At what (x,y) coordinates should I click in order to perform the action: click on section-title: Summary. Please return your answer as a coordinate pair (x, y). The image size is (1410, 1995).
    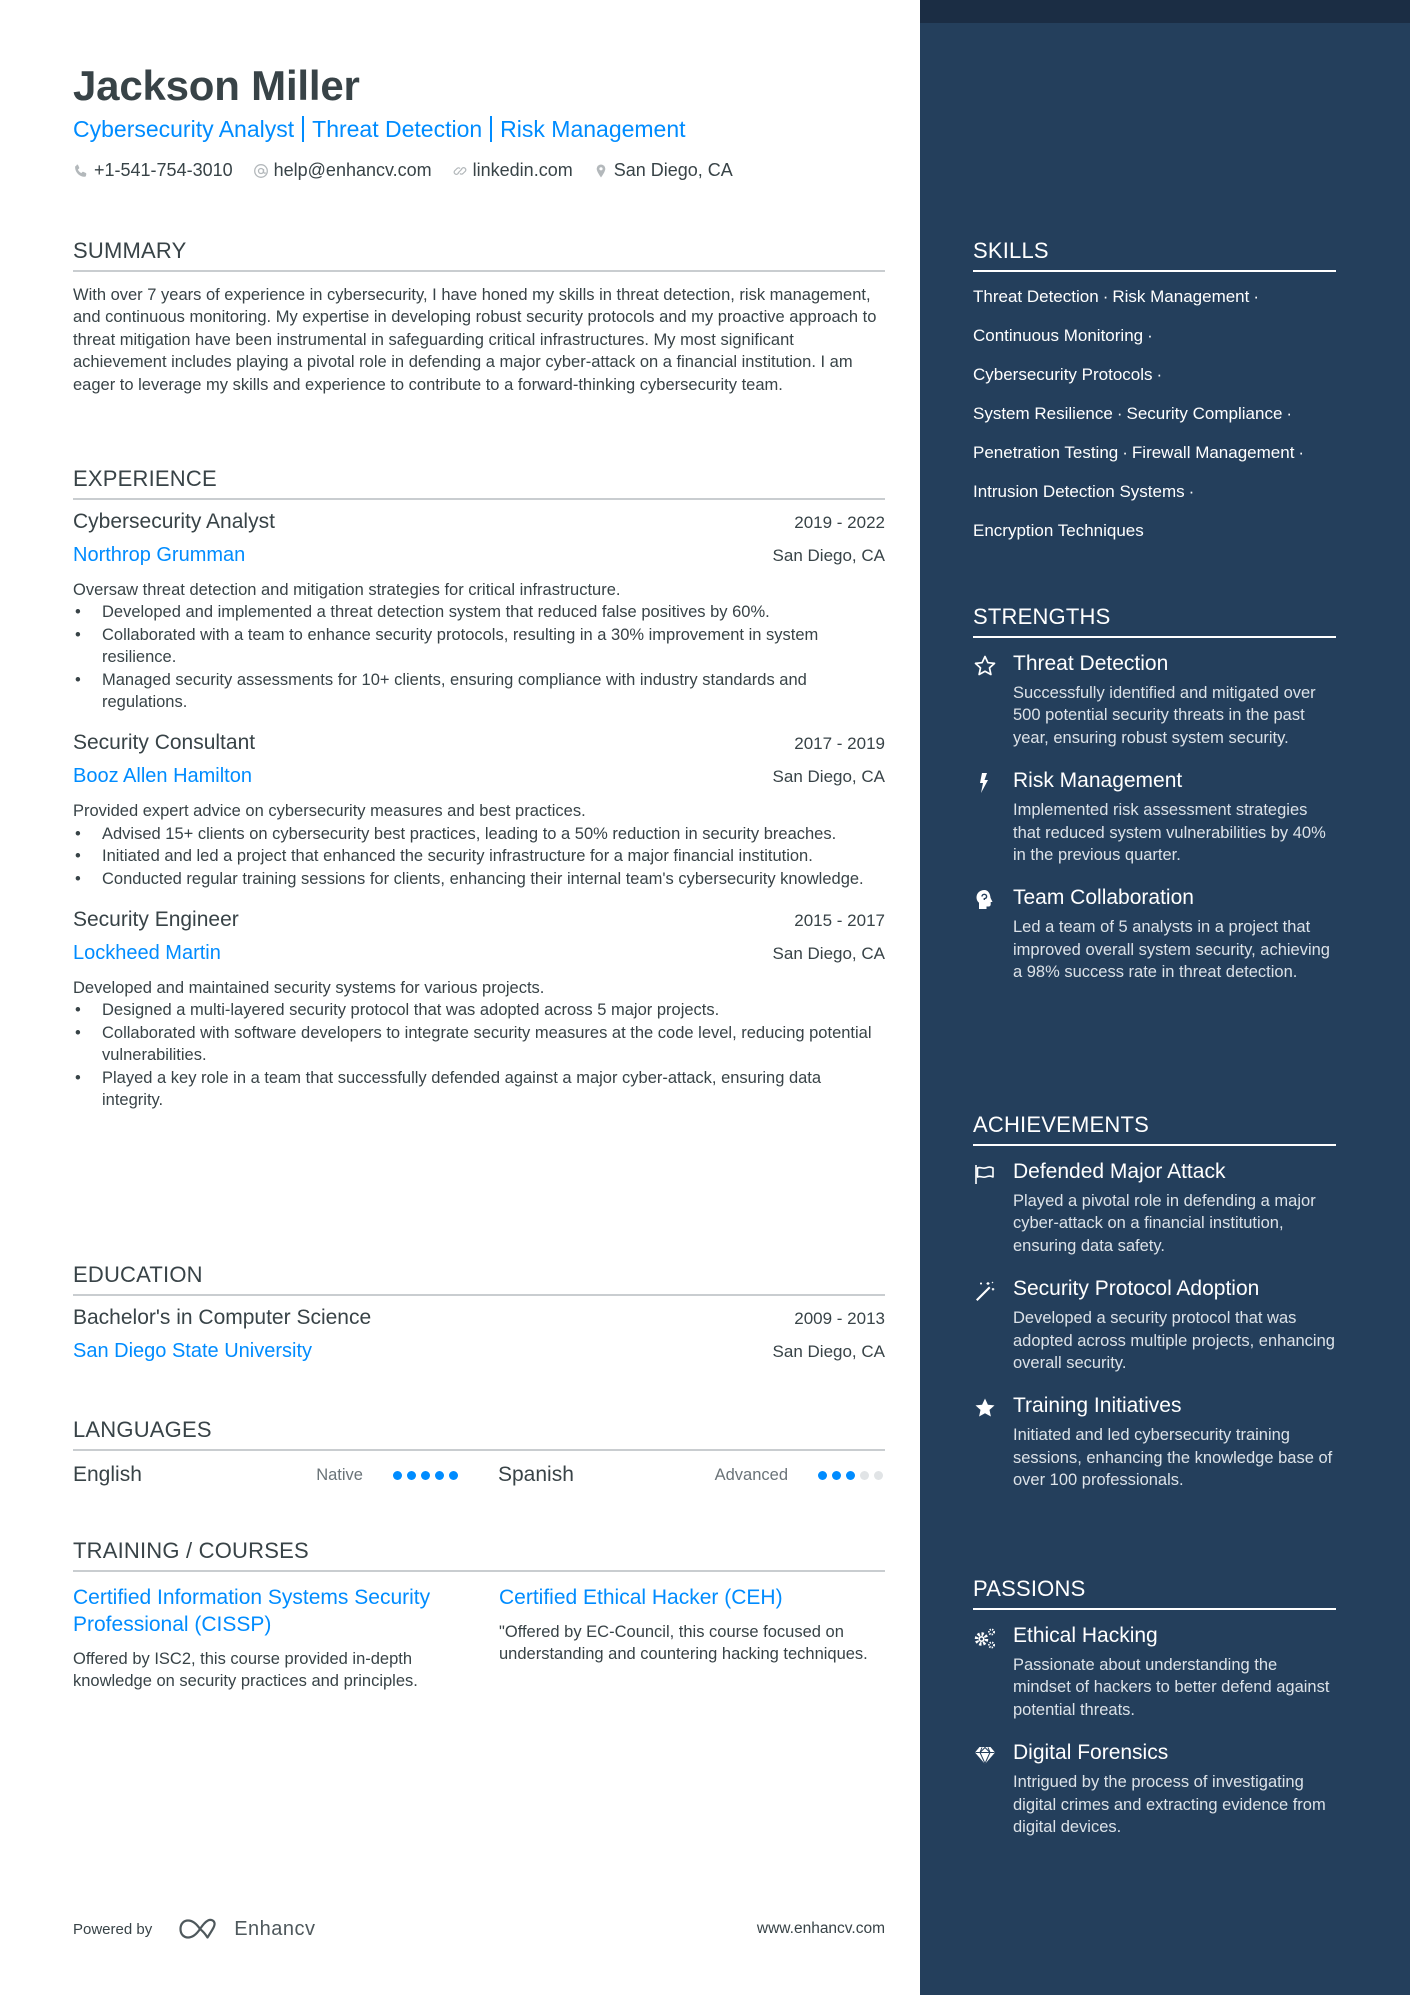
    Looking at the image, I should click on (479, 255).